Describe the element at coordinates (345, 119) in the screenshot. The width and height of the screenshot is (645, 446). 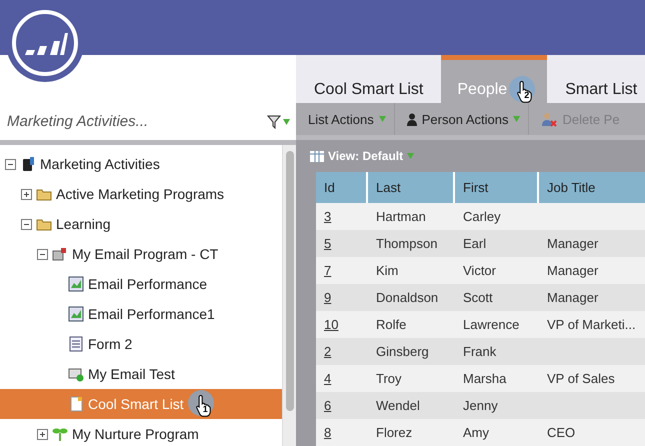
I see `toolbar-button: List Actions` at that location.